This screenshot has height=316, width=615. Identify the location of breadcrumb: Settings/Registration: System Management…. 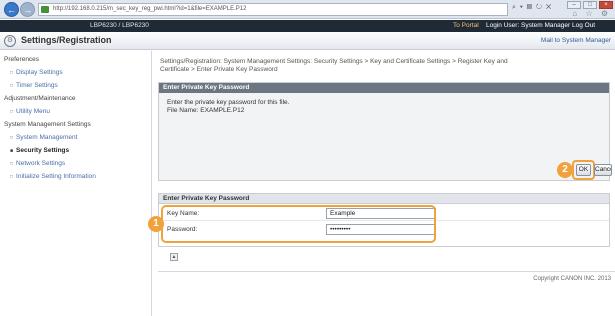
(385, 66).